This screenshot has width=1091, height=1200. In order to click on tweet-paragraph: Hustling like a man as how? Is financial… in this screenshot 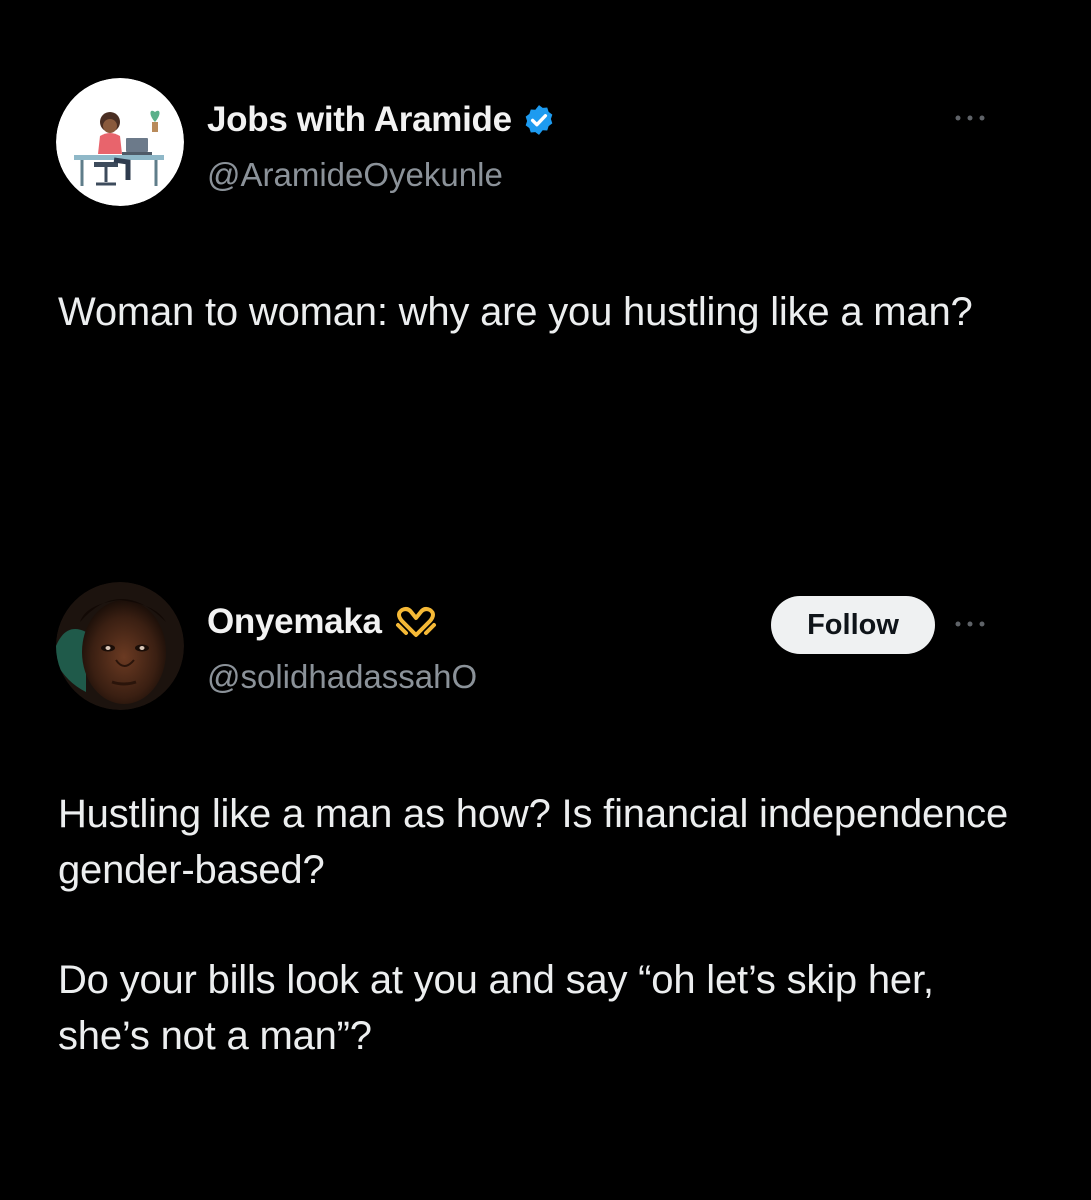, I will do `click(533, 842)`.